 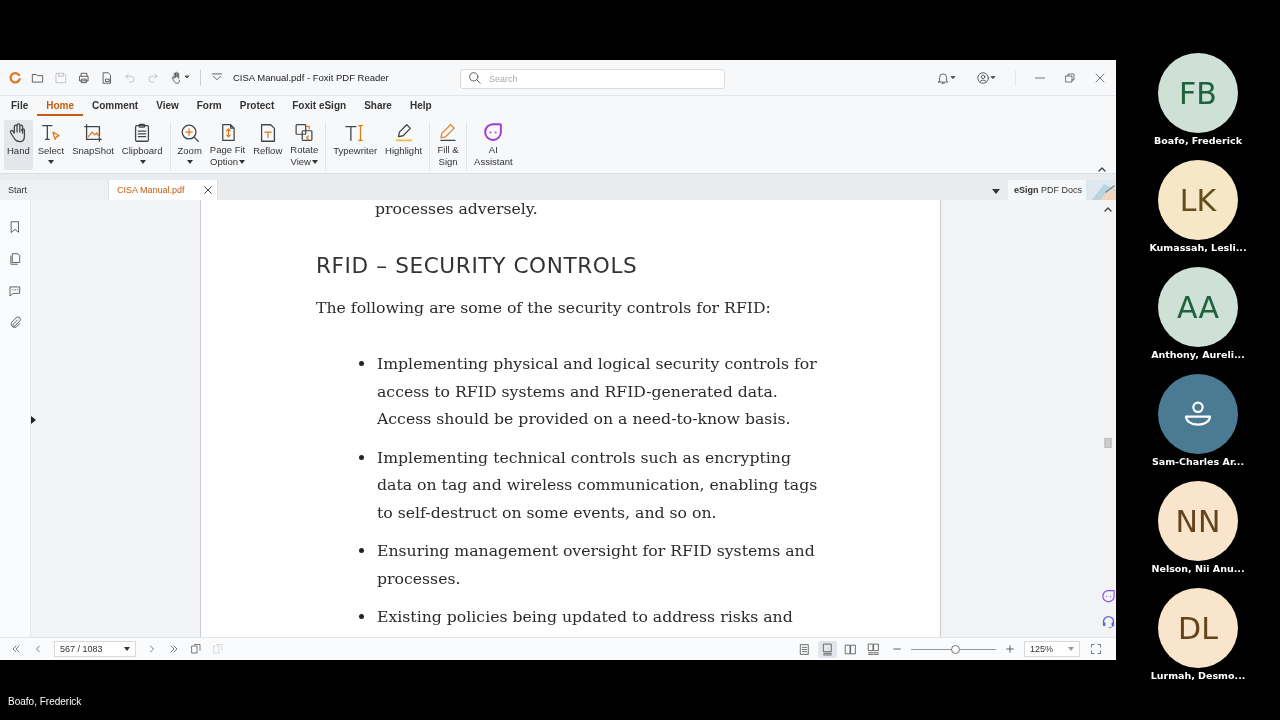 I want to click on continuous-facing-icon, so click(x=873, y=649).